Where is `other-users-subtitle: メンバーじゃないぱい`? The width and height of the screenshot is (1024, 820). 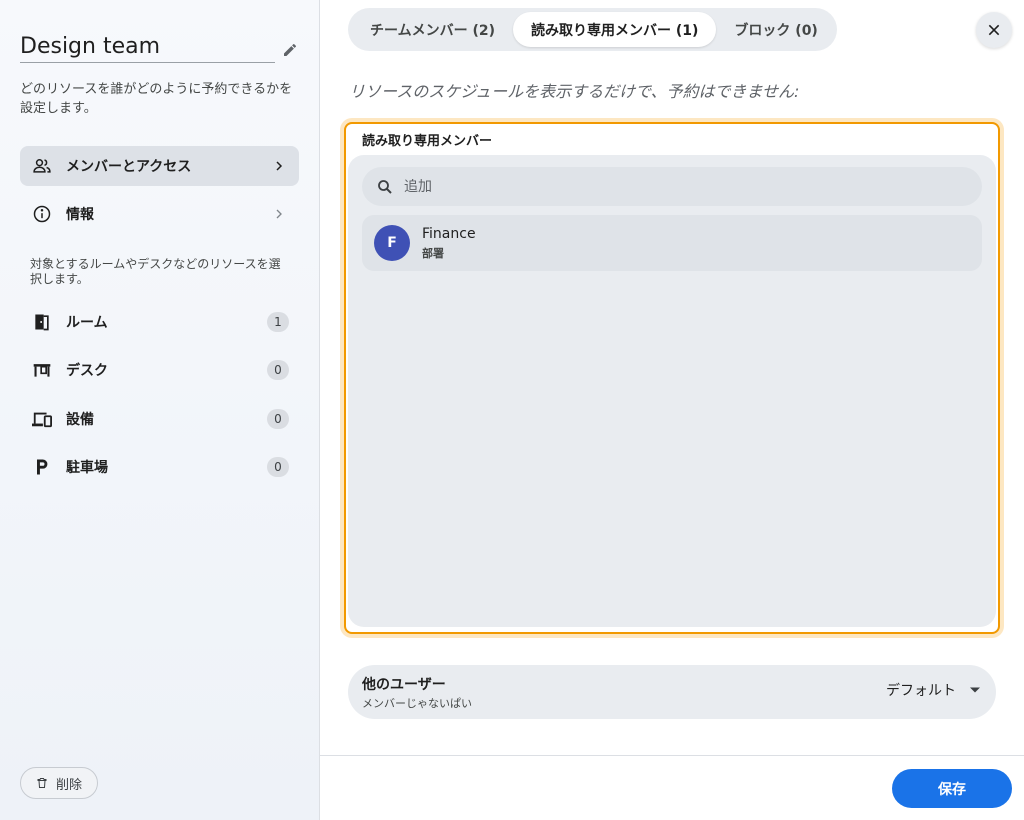 other-users-subtitle: メンバーじゃないぱい is located at coordinates (417, 703).